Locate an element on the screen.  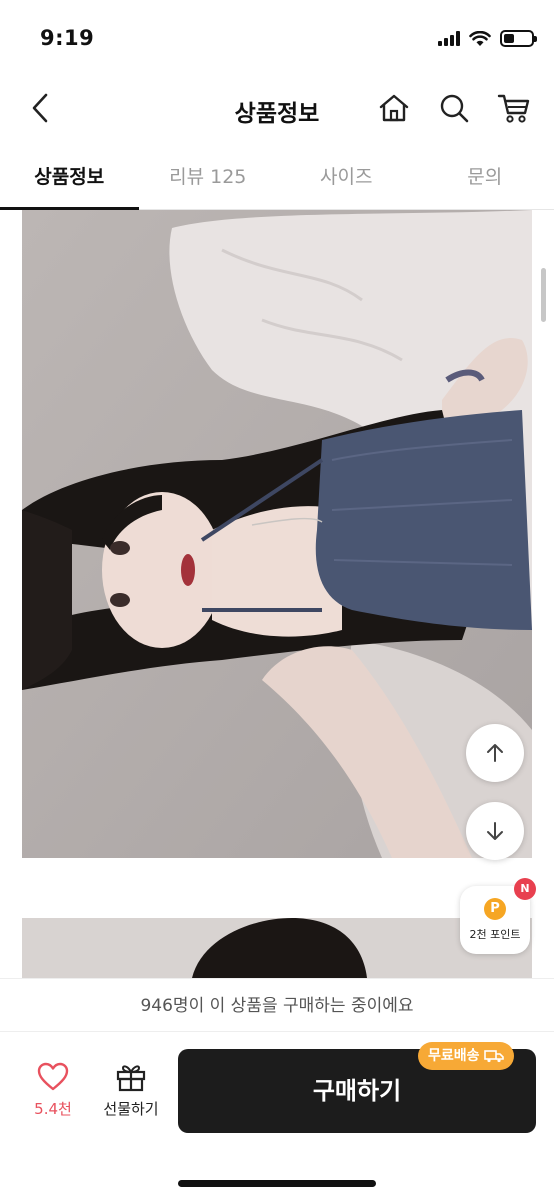
back-arrow-icon is located at coordinates (41, 108).